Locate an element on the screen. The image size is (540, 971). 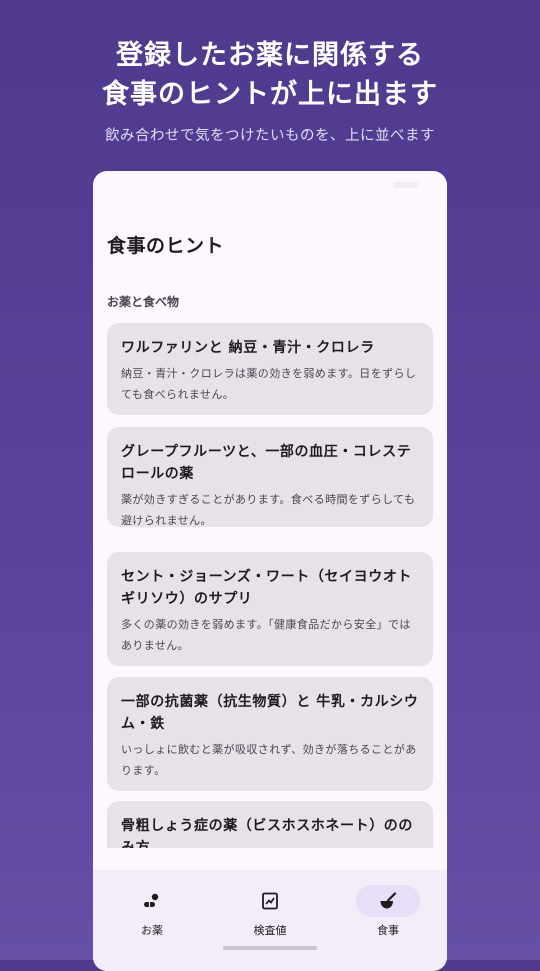
status-icons is located at coordinates (406, 185).